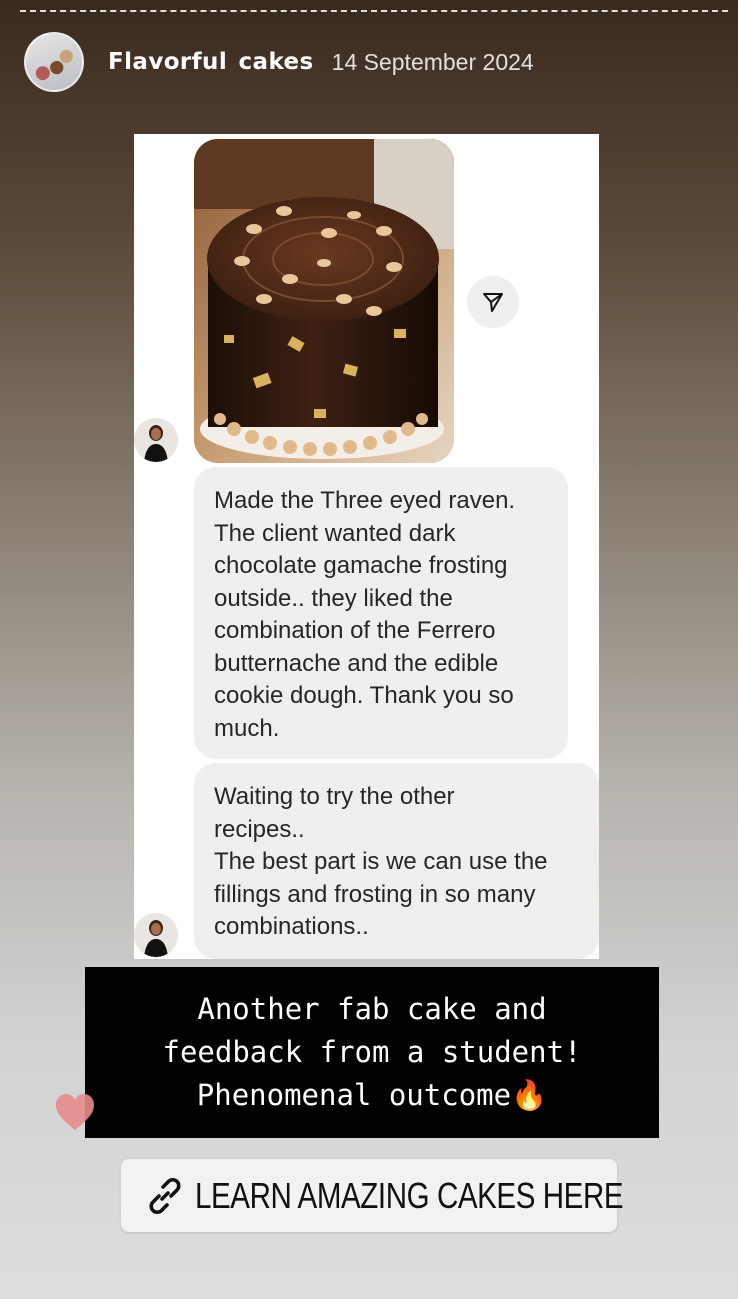  Describe the element at coordinates (75, 1112) in the screenshot. I see `heart-icon` at that location.